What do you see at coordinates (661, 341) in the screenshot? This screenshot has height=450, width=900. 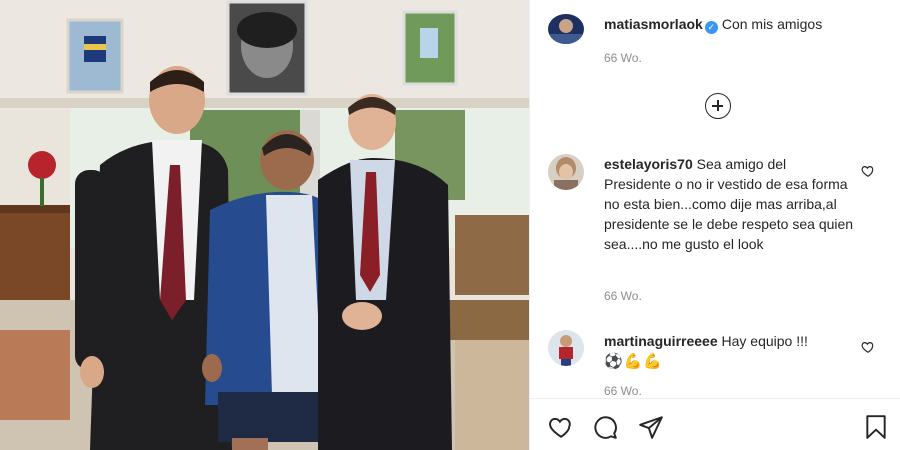 I see `comment-username: martinaguirreeee` at bounding box center [661, 341].